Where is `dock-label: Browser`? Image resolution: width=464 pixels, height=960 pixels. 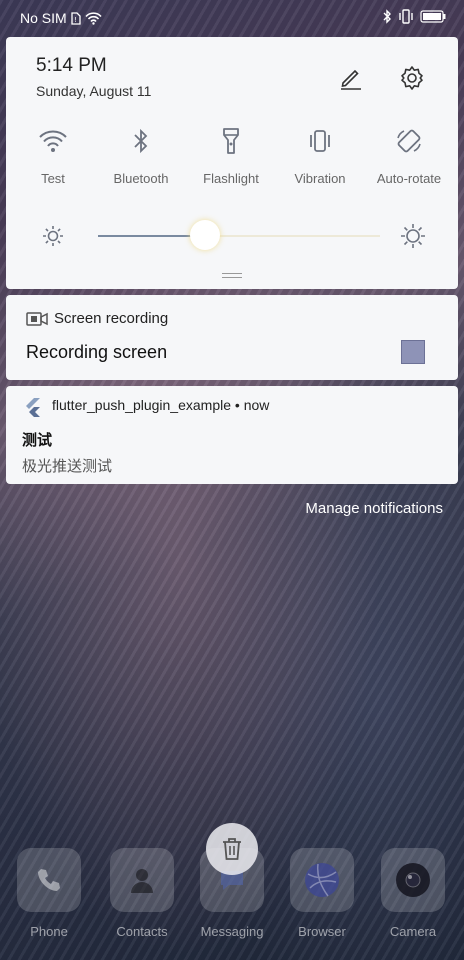
dock-label: Browser is located at coordinates (322, 931).